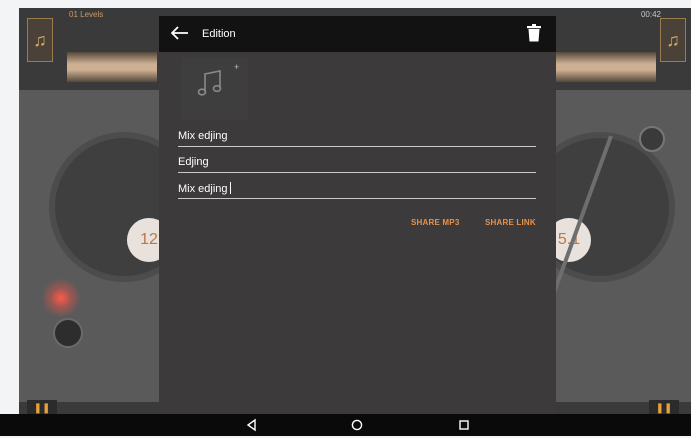 The image size is (691, 438). Describe the element at coordinates (112, 67) in the screenshot. I see `left-waveform` at that location.